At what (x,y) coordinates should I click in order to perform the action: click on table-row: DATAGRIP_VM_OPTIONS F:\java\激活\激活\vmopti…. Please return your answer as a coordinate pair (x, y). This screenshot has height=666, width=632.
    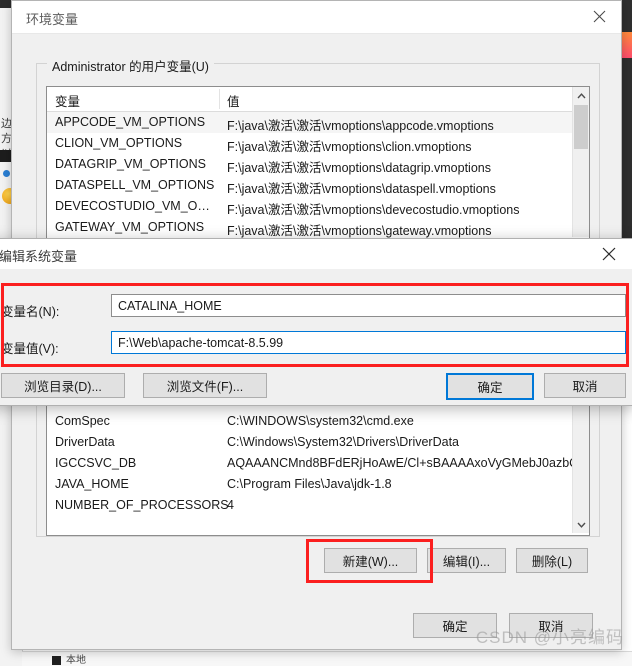
    Looking at the image, I should click on (318, 164).